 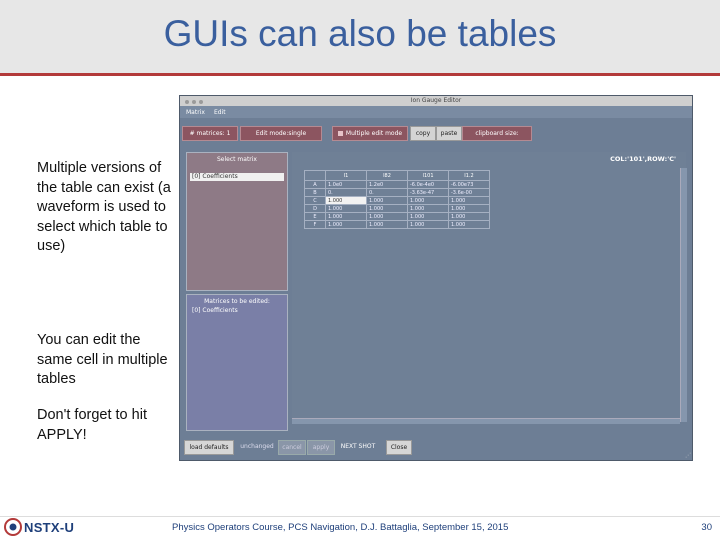 What do you see at coordinates (340, 133) in the screenshot?
I see `checkbox-icon` at bounding box center [340, 133].